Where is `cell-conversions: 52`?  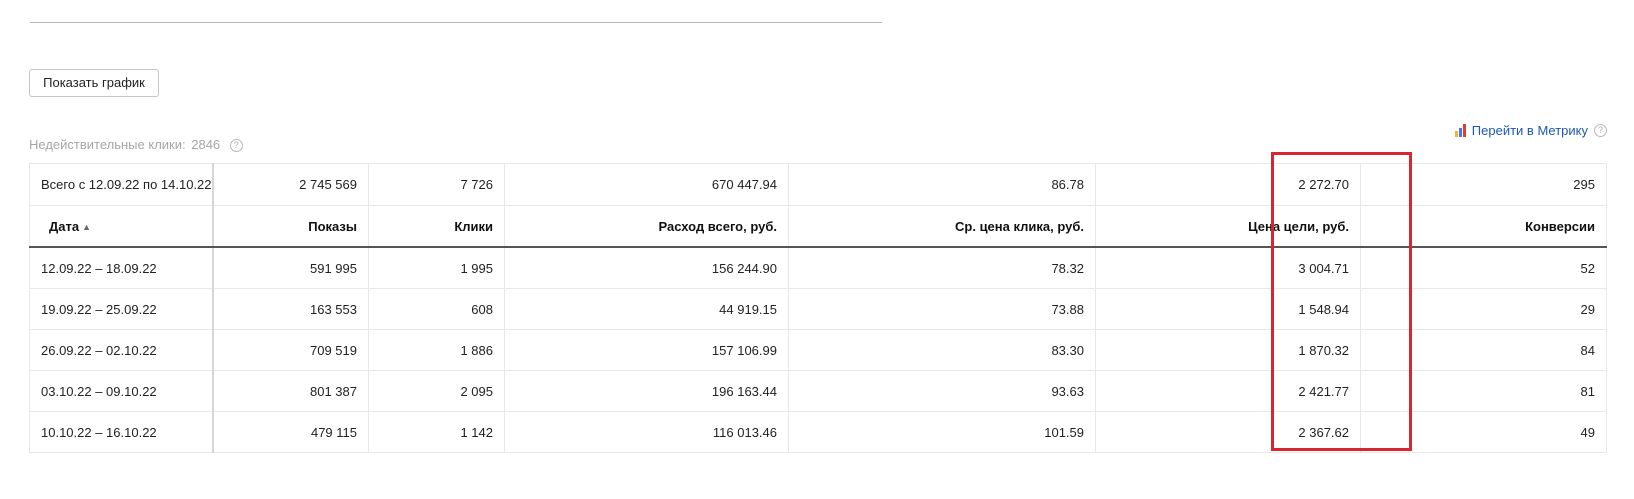
cell-conversions: 52 is located at coordinates (1483, 267).